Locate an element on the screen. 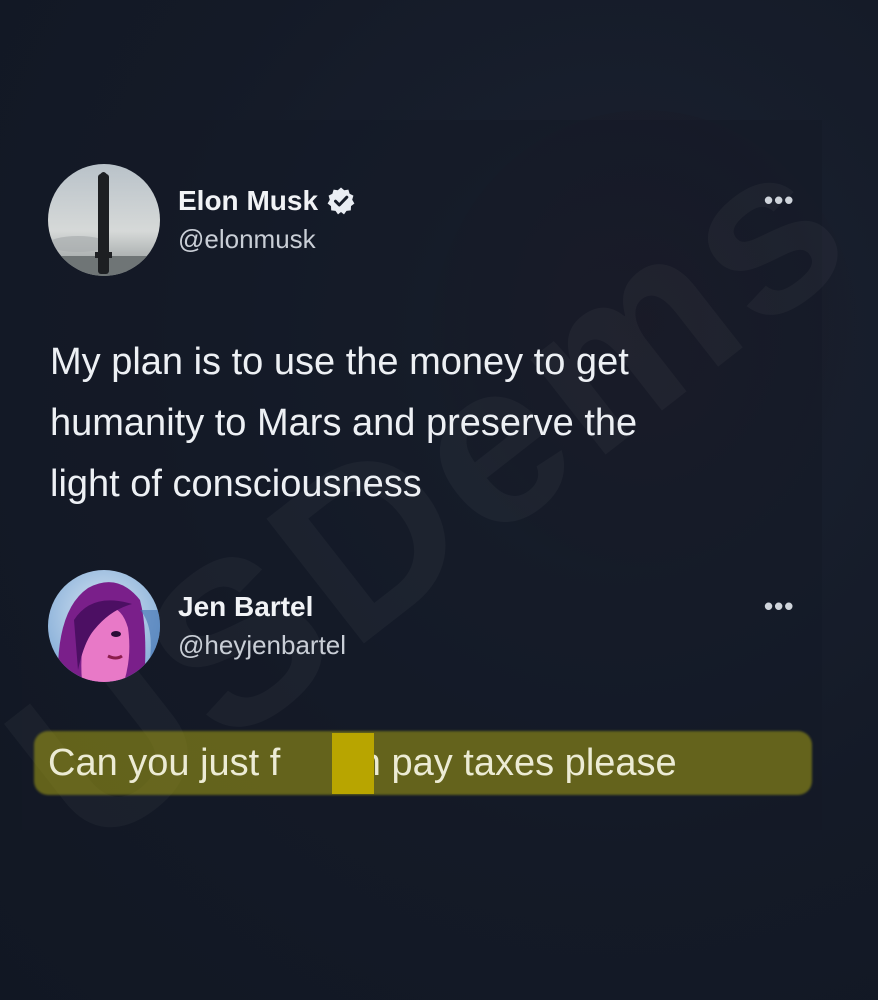  author-name: Elon Musk is located at coordinates (267, 201).